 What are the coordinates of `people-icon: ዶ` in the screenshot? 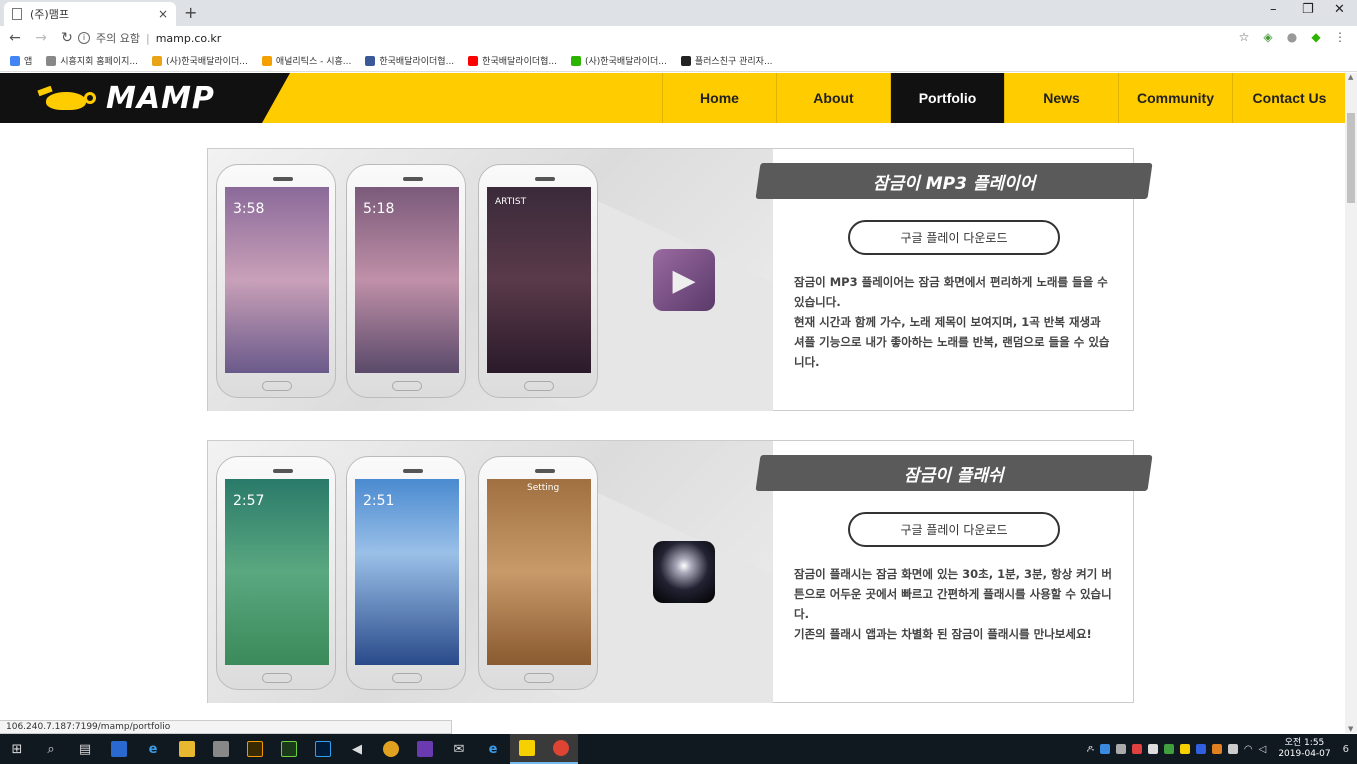 It's located at (1090, 749).